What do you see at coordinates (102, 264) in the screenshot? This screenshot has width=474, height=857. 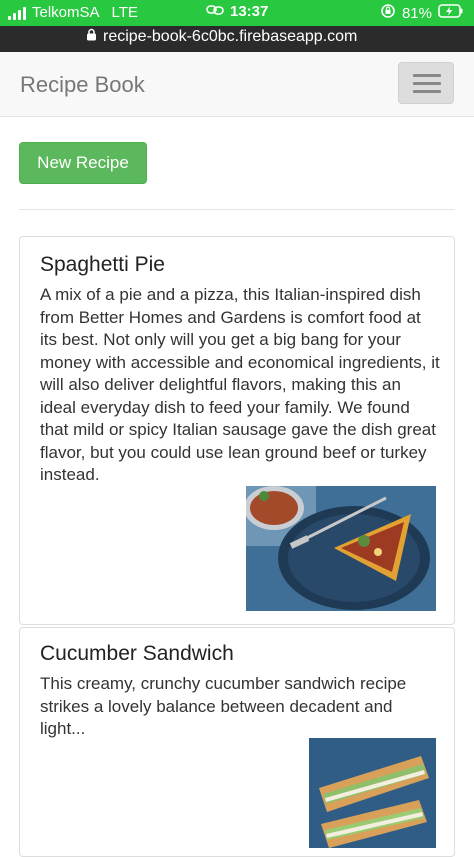 I see `recipe-title: Spaghetti Pie` at bounding box center [102, 264].